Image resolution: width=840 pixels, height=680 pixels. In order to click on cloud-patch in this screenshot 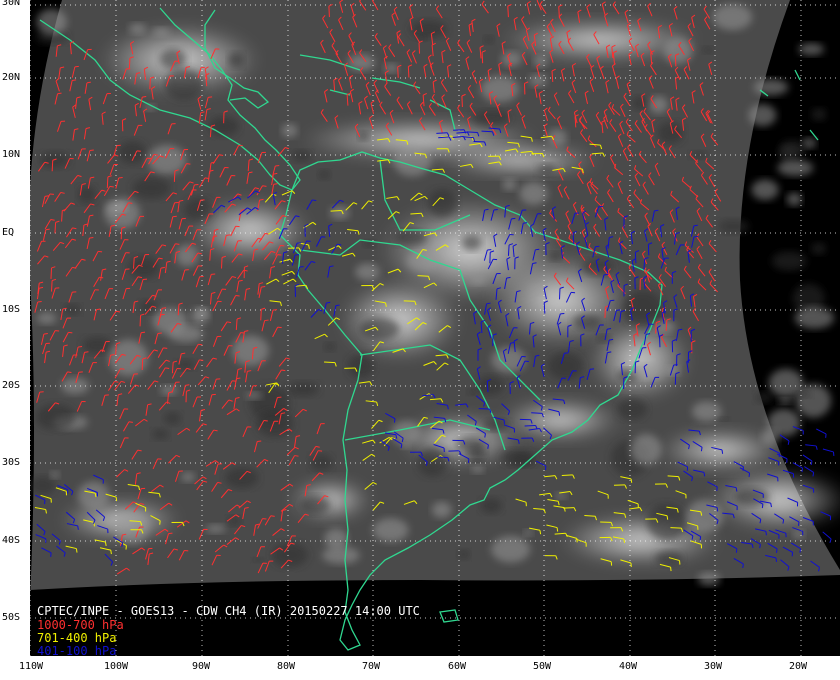, I will do `click(520, 160)`.